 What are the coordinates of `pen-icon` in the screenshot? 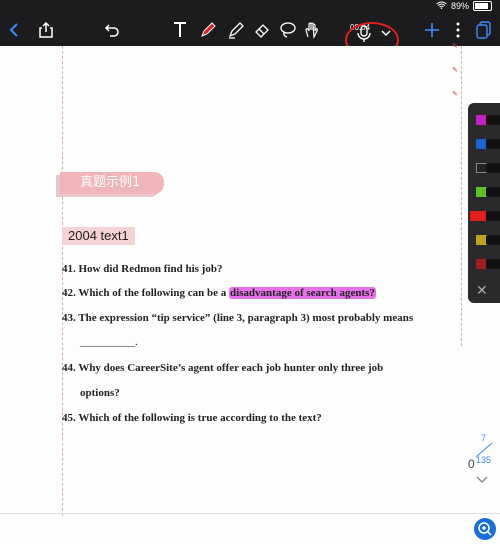 It's located at (208, 30).